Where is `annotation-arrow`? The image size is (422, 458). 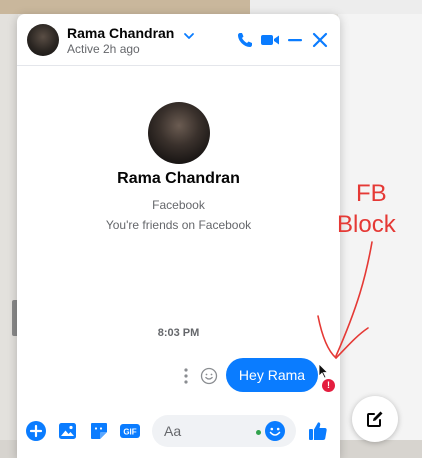
annotation-arrow is located at coordinates (345, 300).